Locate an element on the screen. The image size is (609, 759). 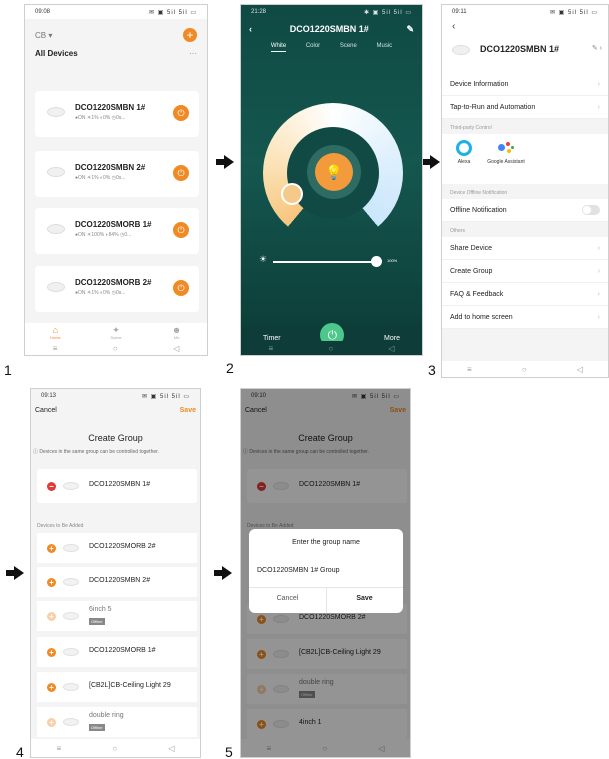
share-device-row: Share Device › is located at coordinates (525, 248).